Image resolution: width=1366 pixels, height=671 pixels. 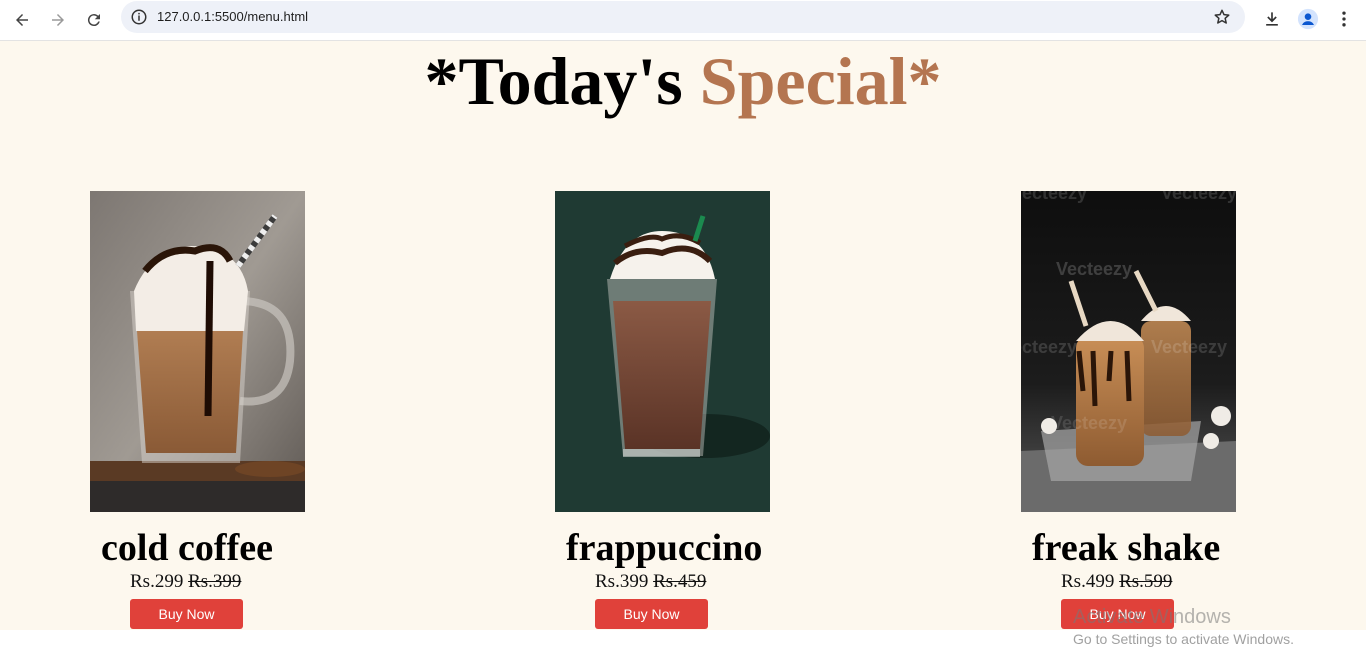 What do you see at coordinates (58, 20) in the screenshot?
I see `forward-arrow-icon` at bounding box center [58, 20].